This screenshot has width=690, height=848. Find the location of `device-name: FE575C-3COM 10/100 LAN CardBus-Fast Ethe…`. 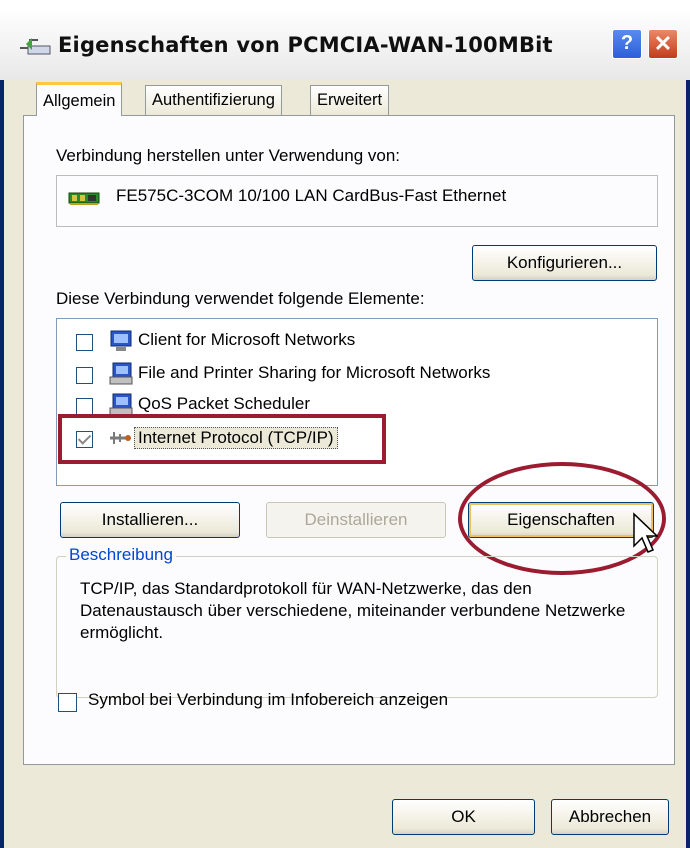

device-name: FE575C-3COM 10/100 LAN CardBus-Fast Ethe… is located at coordinates (311, 195).